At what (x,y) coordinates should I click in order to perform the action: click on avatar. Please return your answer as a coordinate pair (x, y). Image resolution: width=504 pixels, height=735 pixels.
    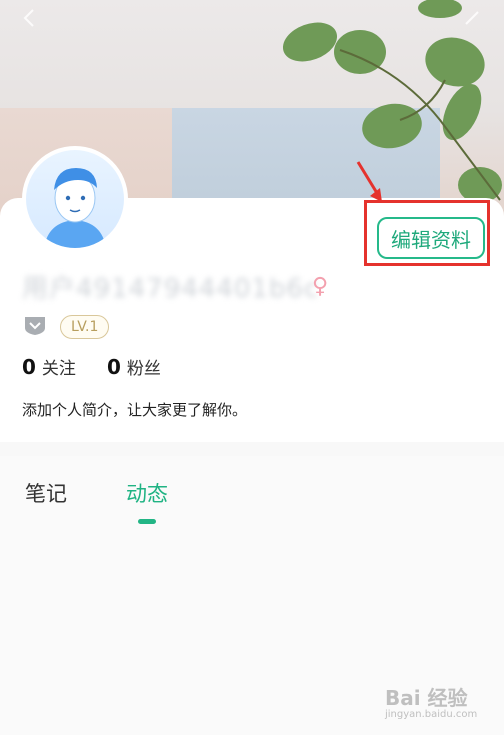
    Looking at the image, I should click on (75, 199).